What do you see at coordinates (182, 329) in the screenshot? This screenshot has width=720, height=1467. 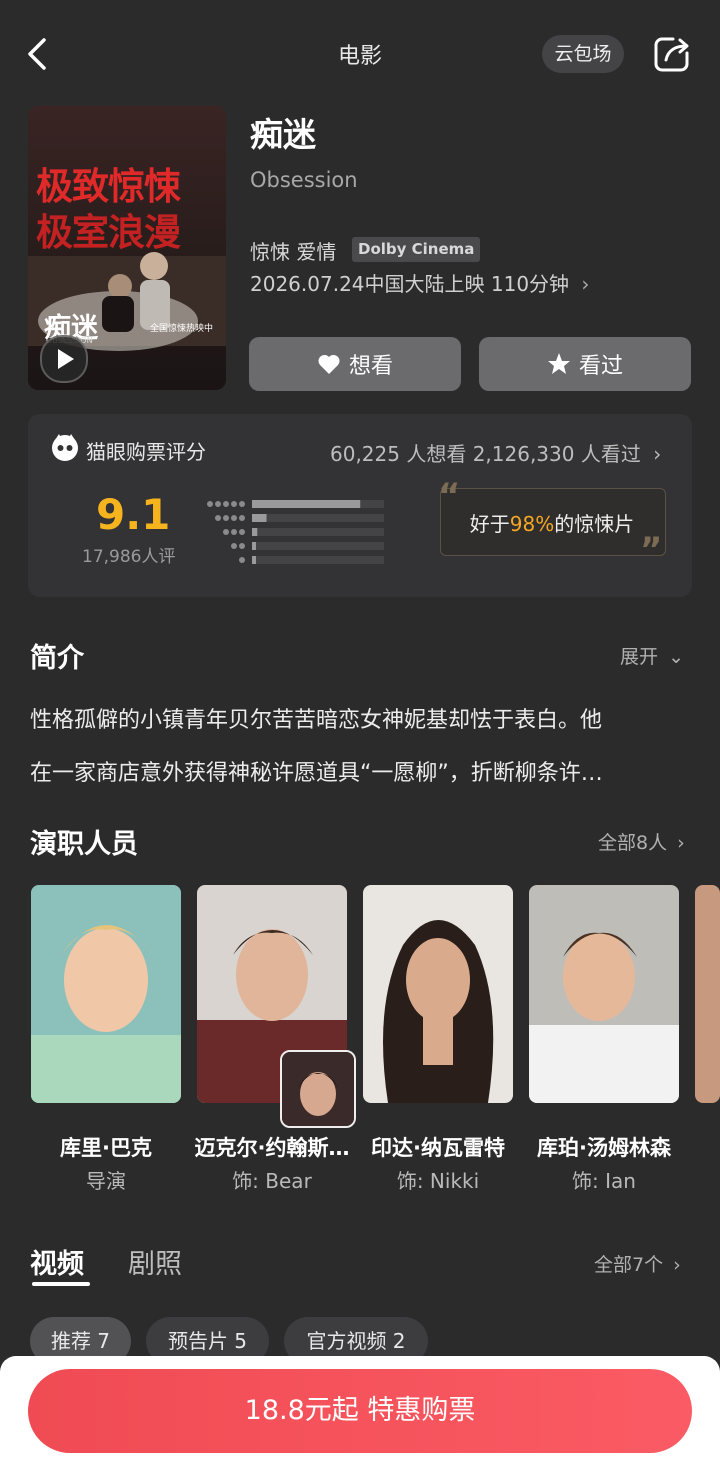 I see `poster-tag: 全国惊悚热映中` at bounding box center [182, 329].